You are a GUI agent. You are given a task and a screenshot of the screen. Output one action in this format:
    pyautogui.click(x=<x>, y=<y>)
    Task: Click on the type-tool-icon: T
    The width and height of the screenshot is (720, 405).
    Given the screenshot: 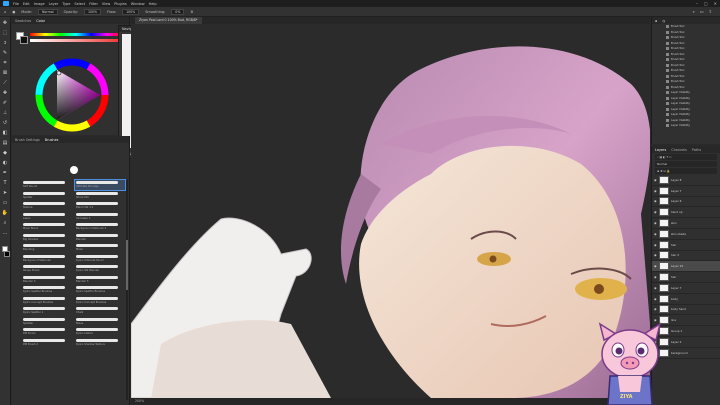 What is the action you would take?
    pyautogui.click(x=5, y=183)
    